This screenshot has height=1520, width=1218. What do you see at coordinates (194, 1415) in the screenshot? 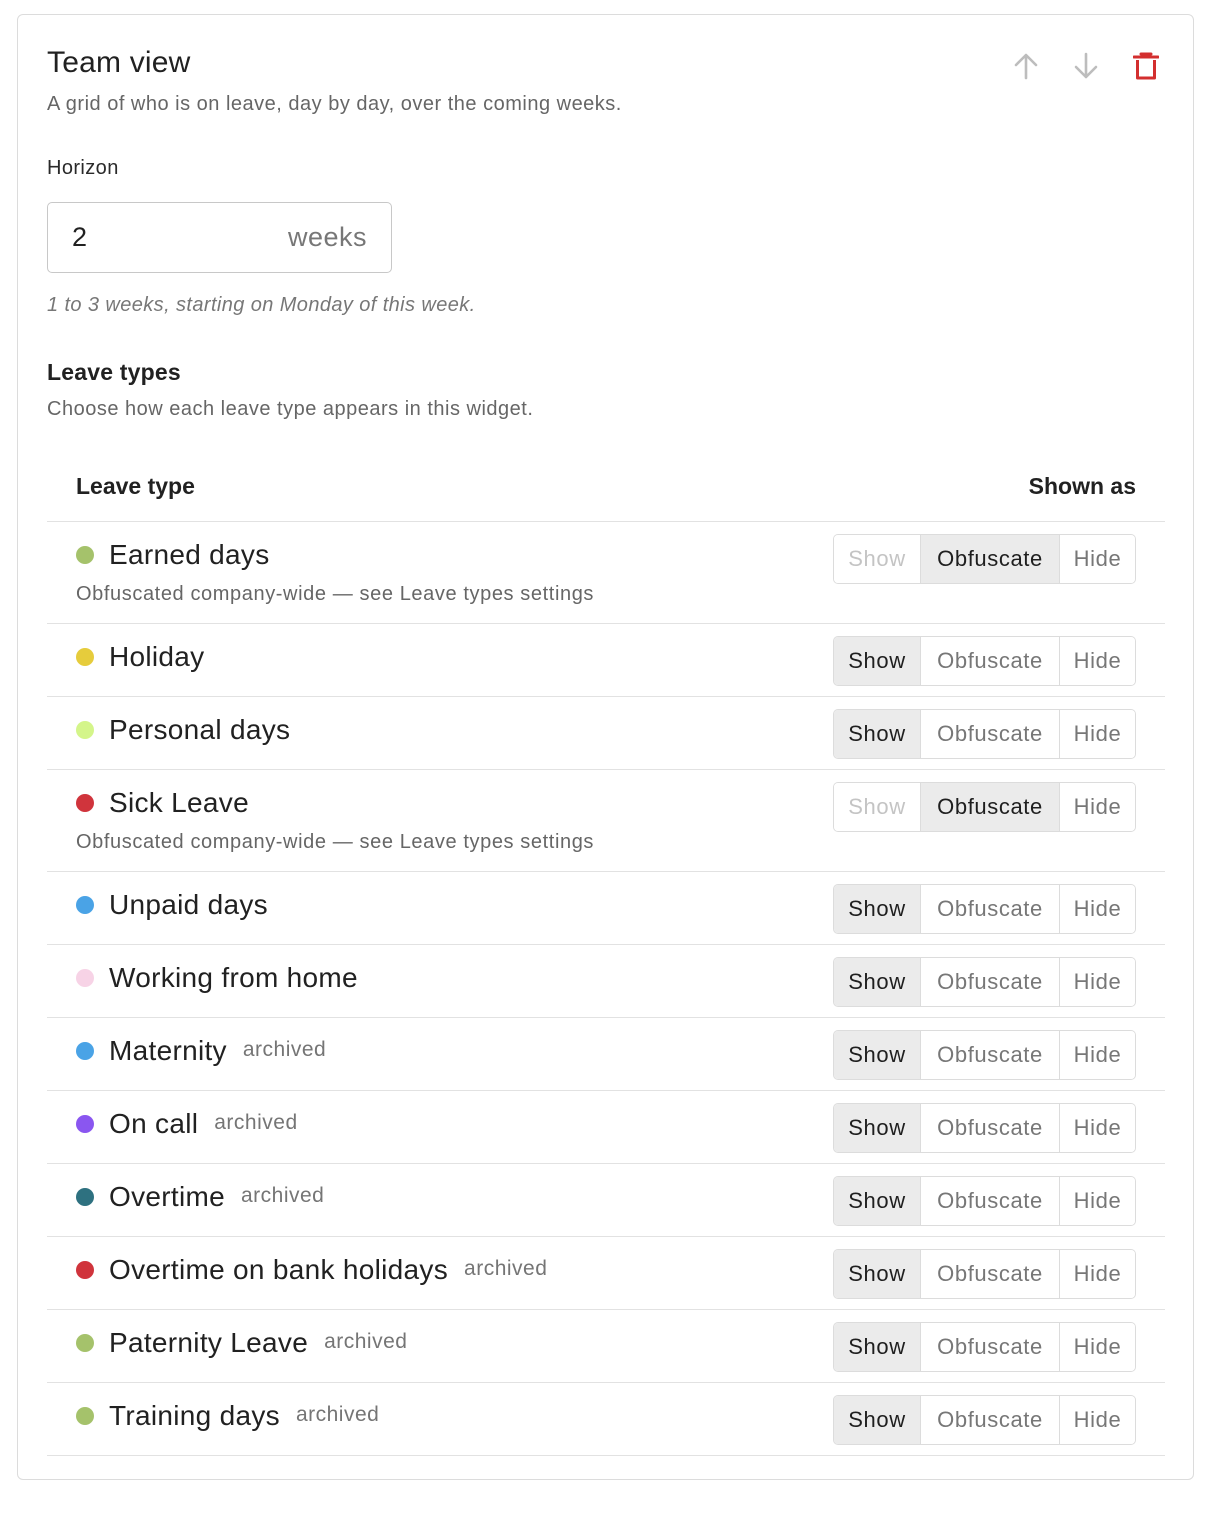
I see `leave-type-name: Training days` at bounding box center [194, 1415].